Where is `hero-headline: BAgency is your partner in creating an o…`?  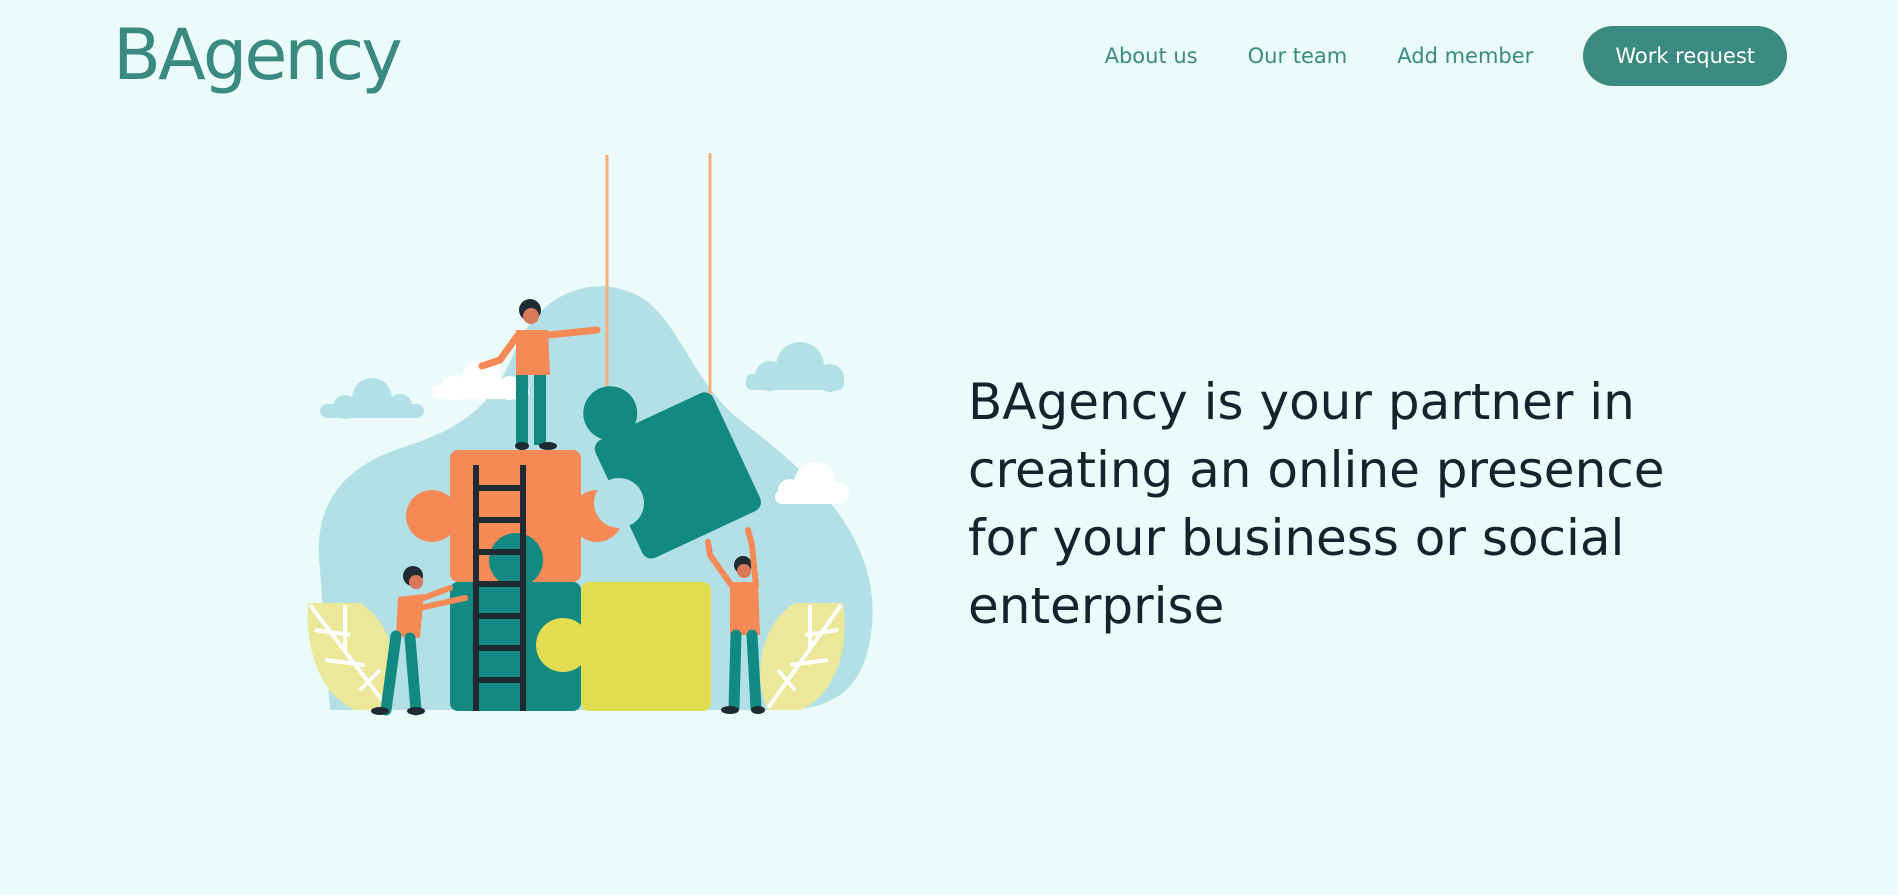
hero-headline: BAgency is your partner in creating an o… is located at coordinates (1316, 504).